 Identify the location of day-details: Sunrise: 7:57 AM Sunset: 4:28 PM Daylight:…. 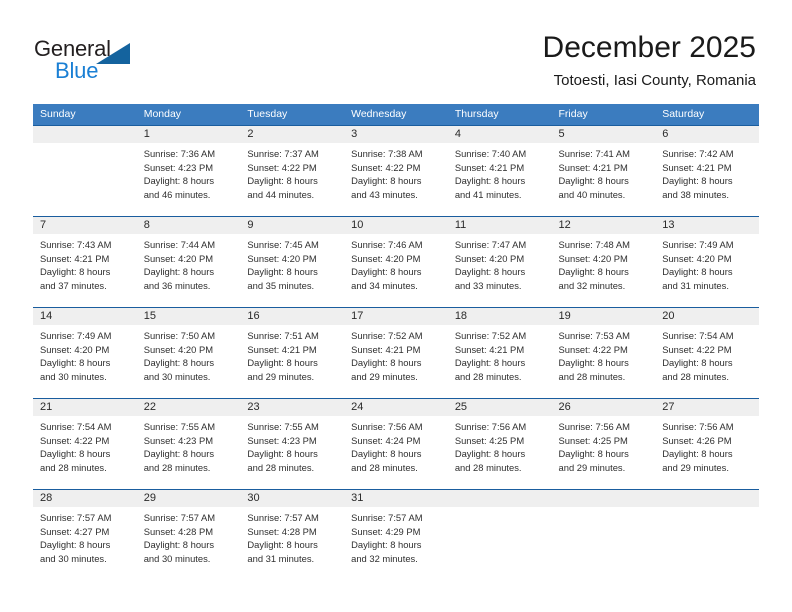
(292, 536).